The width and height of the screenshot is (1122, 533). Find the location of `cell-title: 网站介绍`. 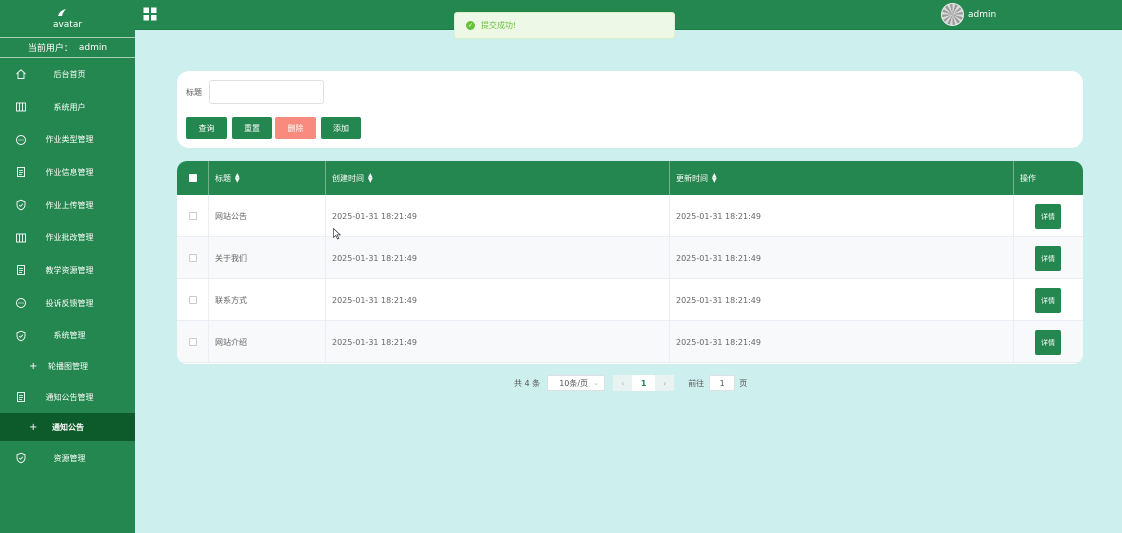

cell-title: 网站介绍 is located at coordinates (267, 342).